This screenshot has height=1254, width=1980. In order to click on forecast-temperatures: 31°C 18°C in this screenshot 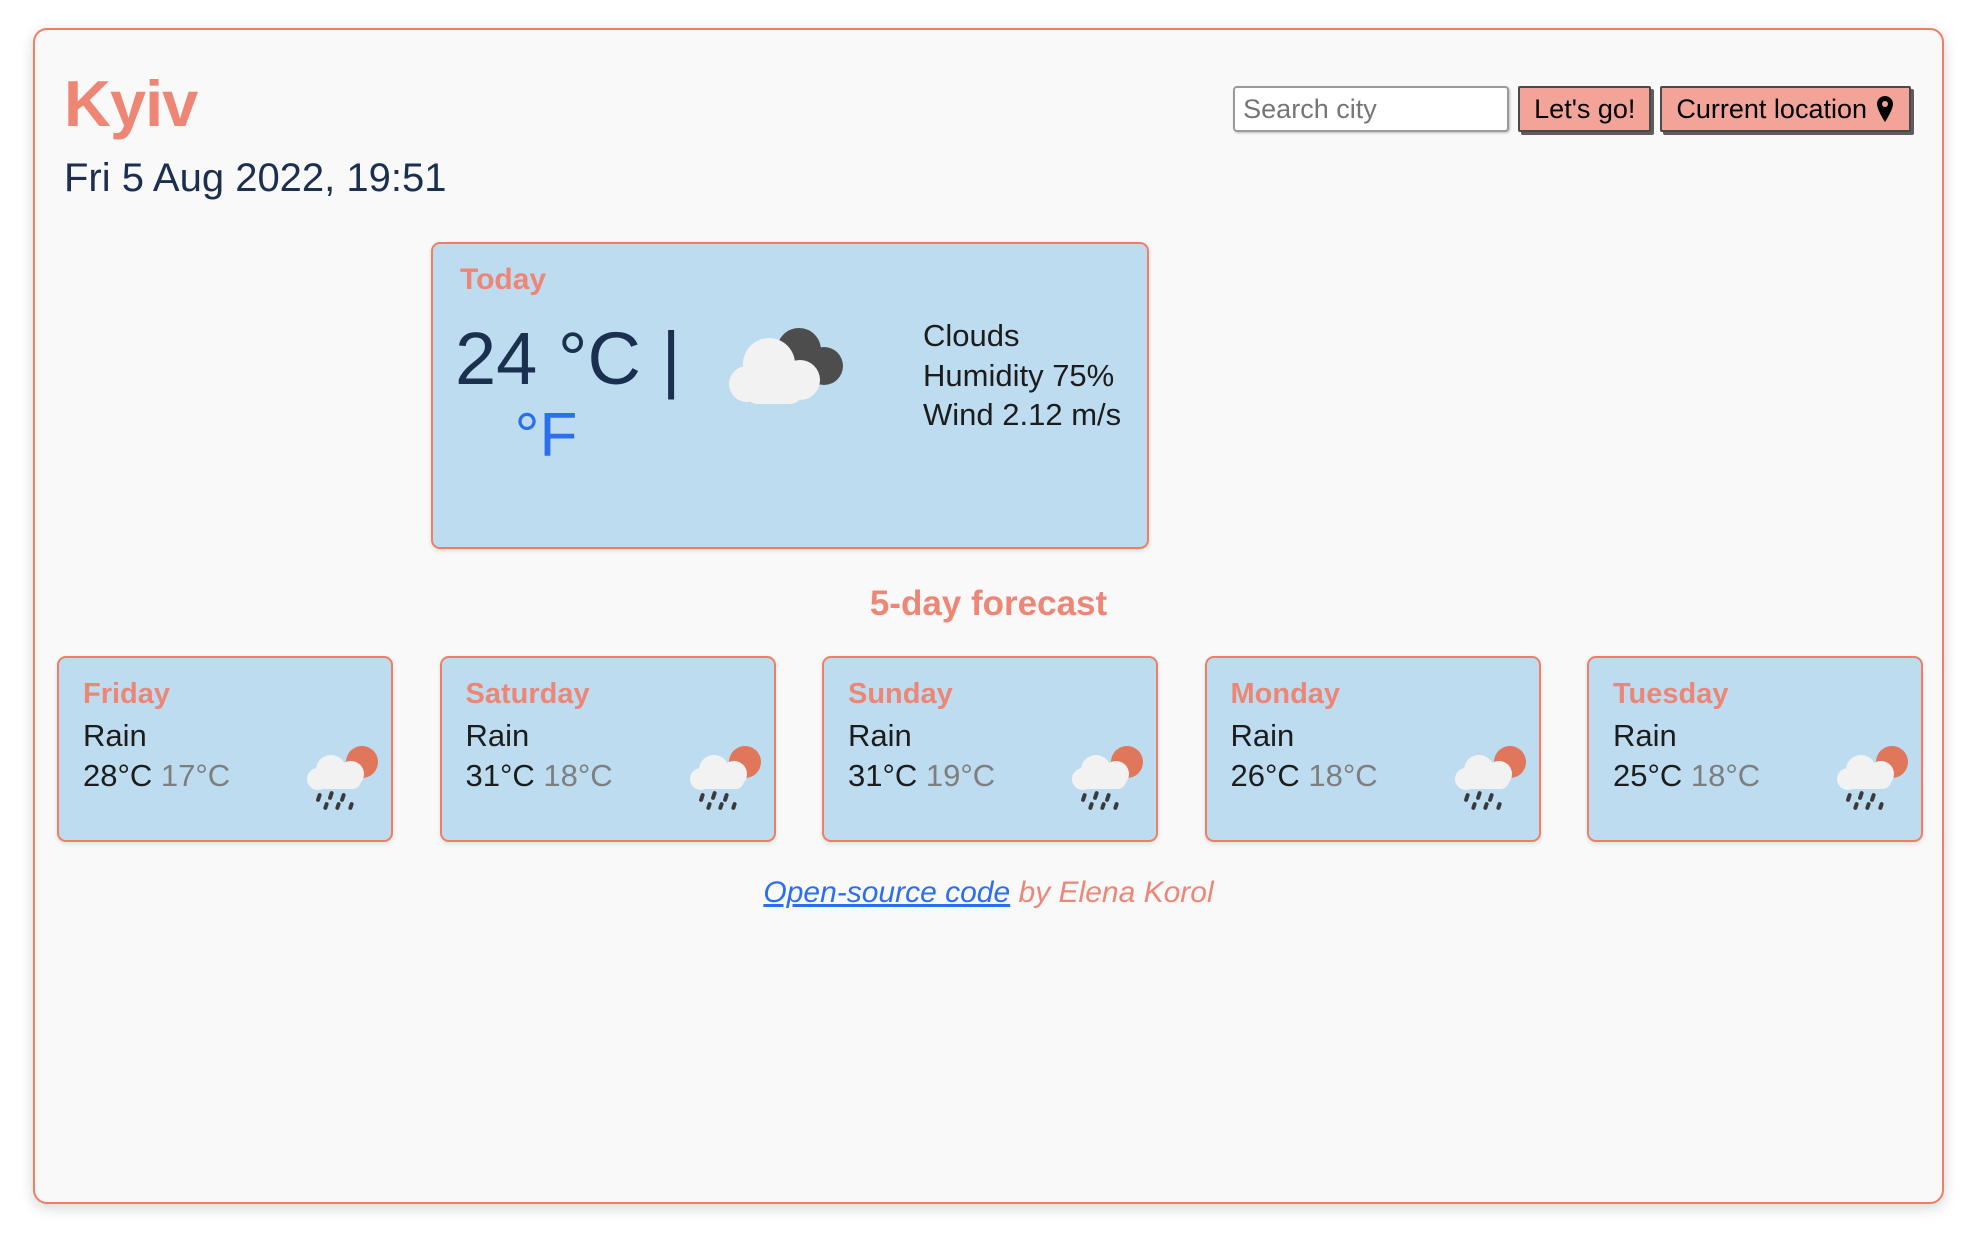, I will do `click(539, 776)`.